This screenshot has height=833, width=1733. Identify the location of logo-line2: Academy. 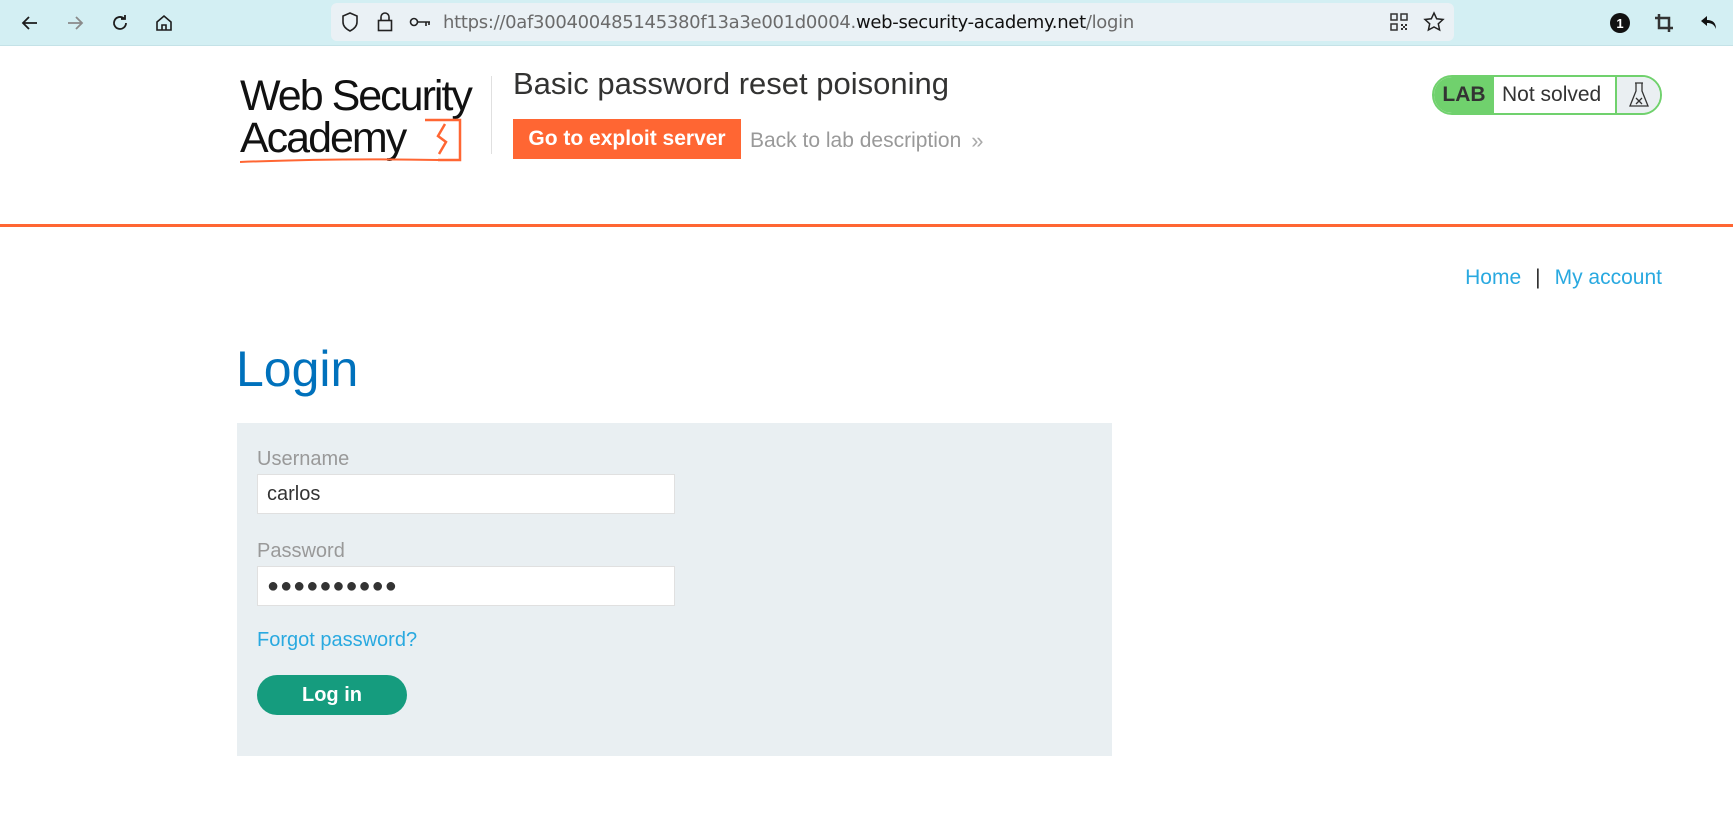
(324, 138).